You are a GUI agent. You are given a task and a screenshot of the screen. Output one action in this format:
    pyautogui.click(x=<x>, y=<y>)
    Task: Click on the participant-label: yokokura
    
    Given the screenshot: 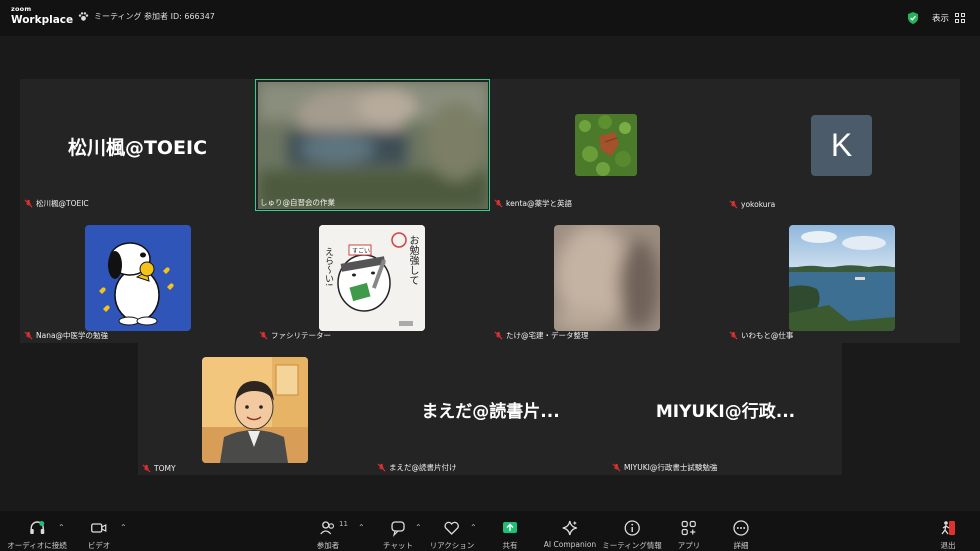 What is the action you would take?
    pyautogui.click(x=752, y=204)
    